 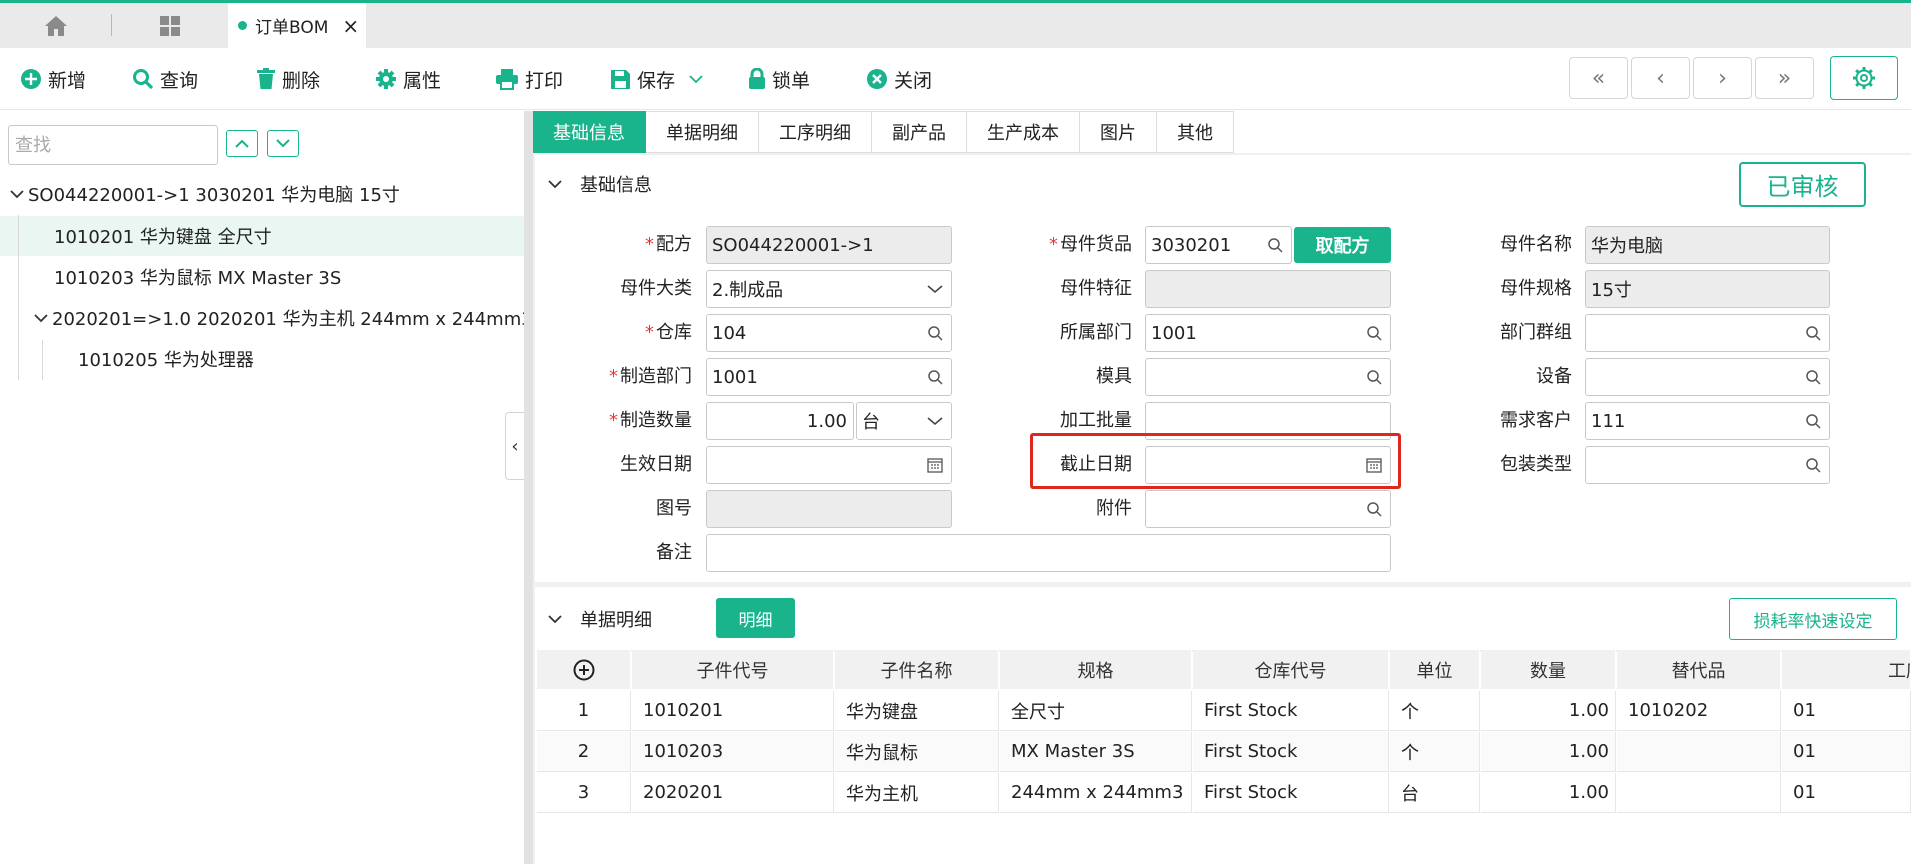 What do you see at coordinates (733, 793) in the screenshot?
I see `cell-child-code: 2020201` at bounding box center [733, 793].